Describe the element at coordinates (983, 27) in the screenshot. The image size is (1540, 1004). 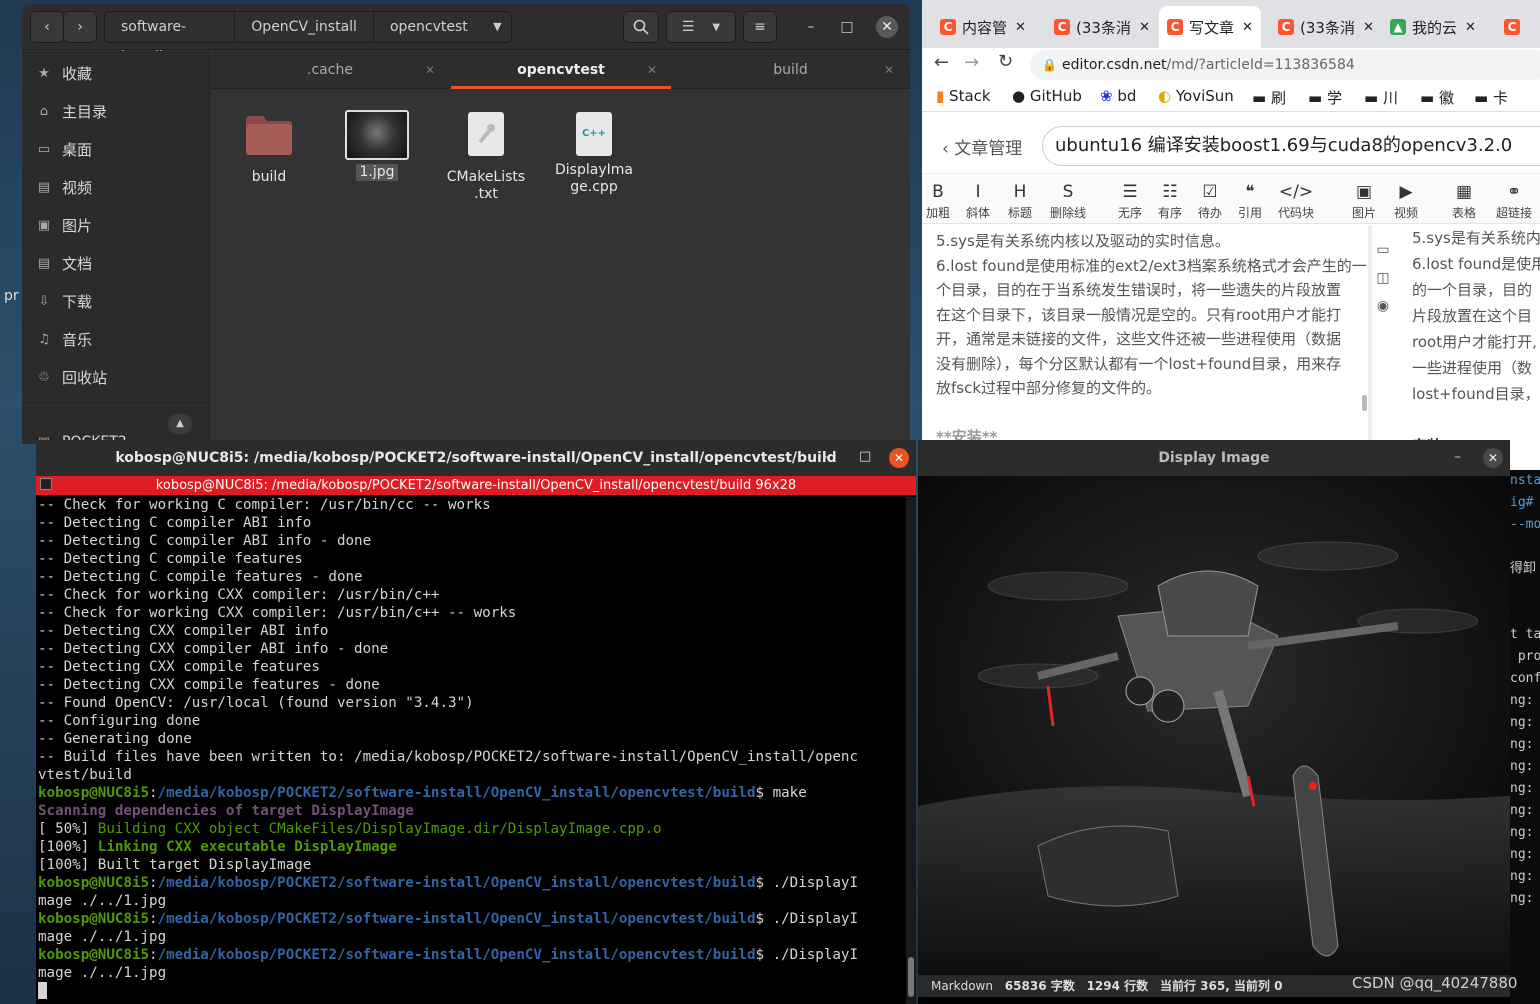
I see `browser-tab: C 内容管 ✕` at that location.